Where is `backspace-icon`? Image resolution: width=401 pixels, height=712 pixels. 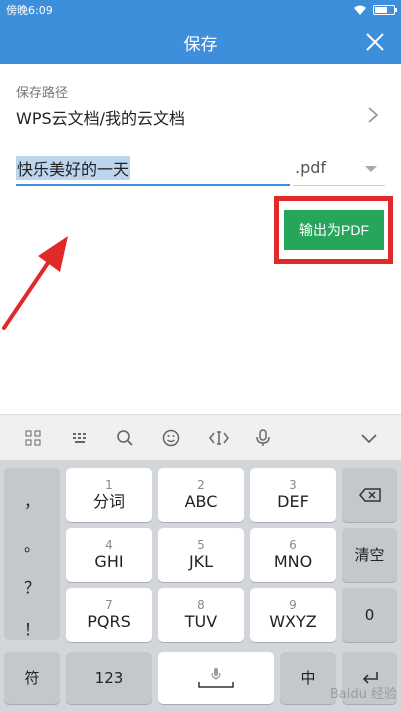
backspace-icon is located at coordinates (369, 495).